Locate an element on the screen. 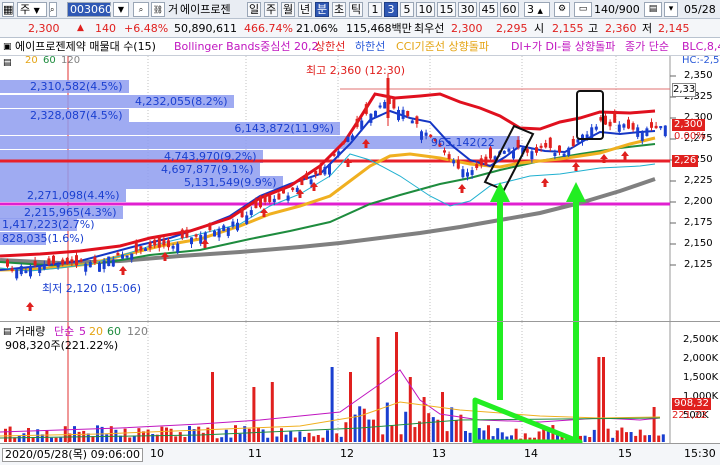  current-price: 2,300 is located at coordinates (44, 28).